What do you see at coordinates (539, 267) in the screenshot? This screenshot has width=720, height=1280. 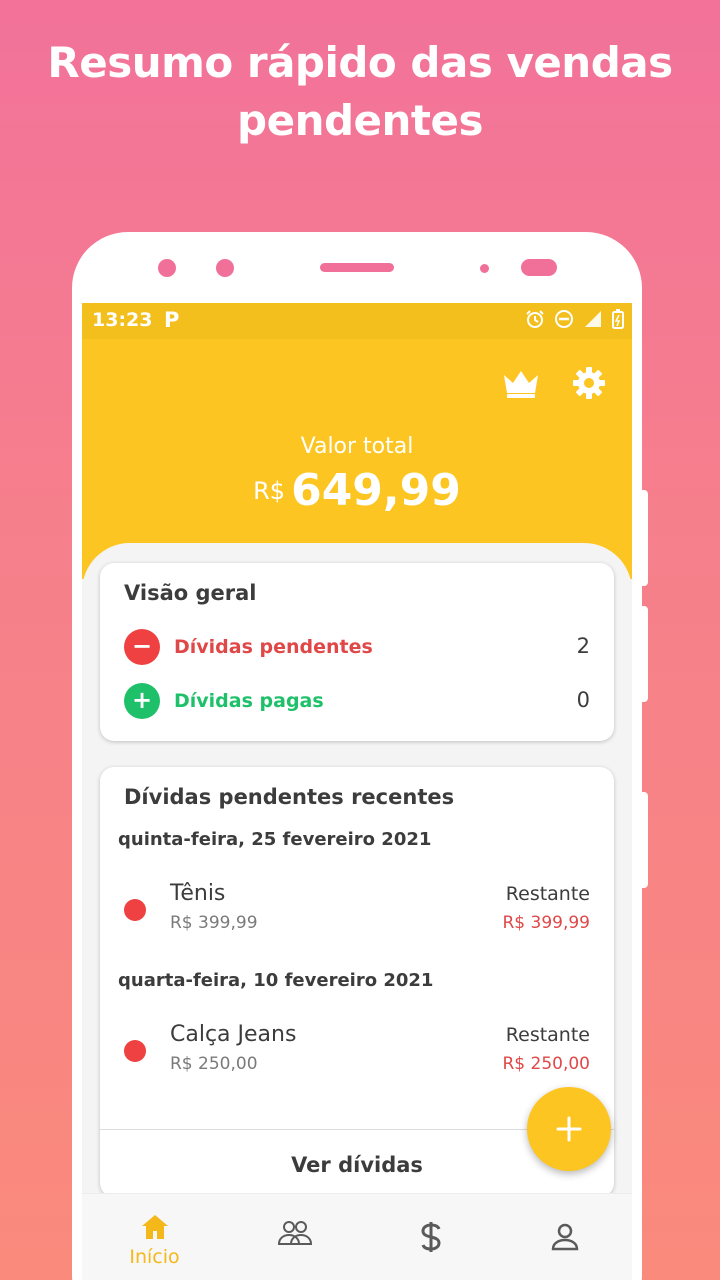 I see `phone-sensor-pill` at bounding box center [539, 267].